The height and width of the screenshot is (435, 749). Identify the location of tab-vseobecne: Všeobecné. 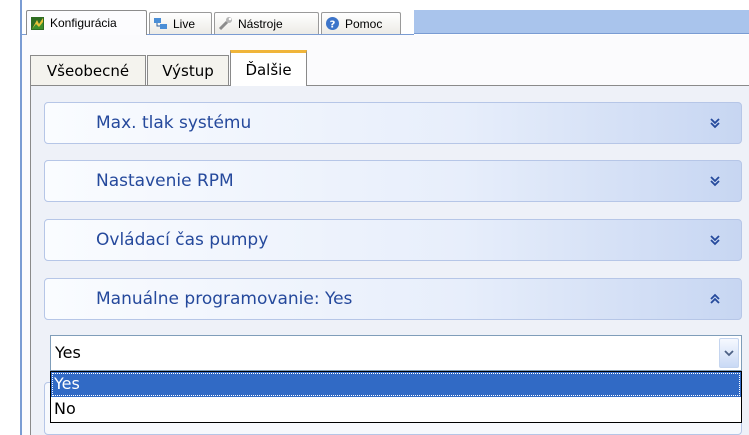
(88, 70).